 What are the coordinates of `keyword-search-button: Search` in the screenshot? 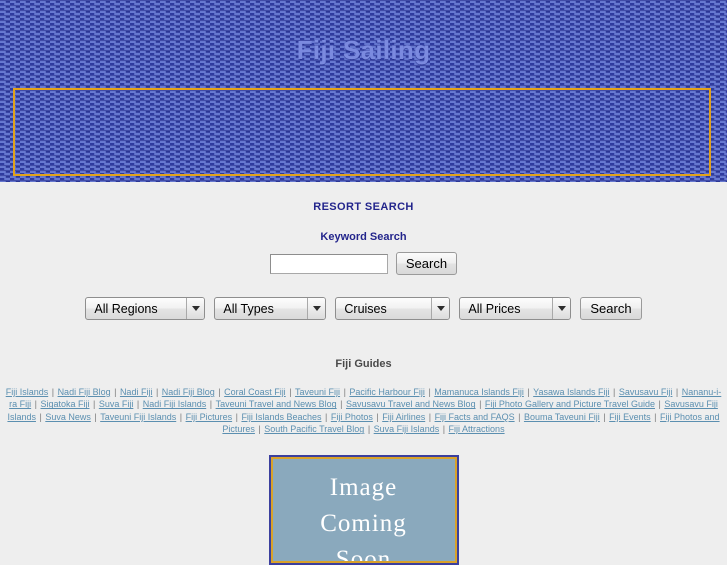 It's located at (426, 263).